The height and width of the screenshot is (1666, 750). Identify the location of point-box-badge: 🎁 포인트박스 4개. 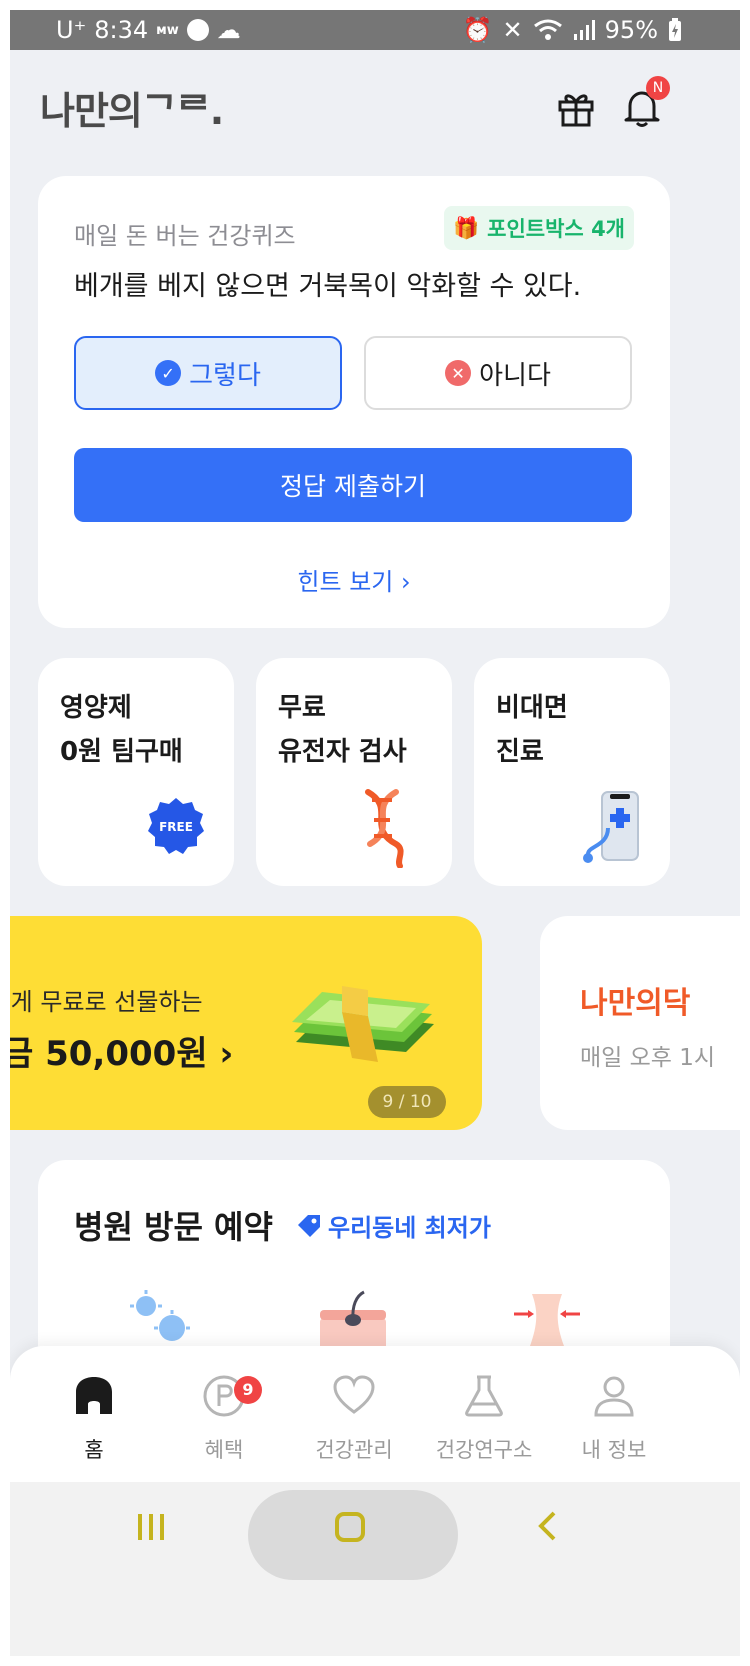
(539, 228).